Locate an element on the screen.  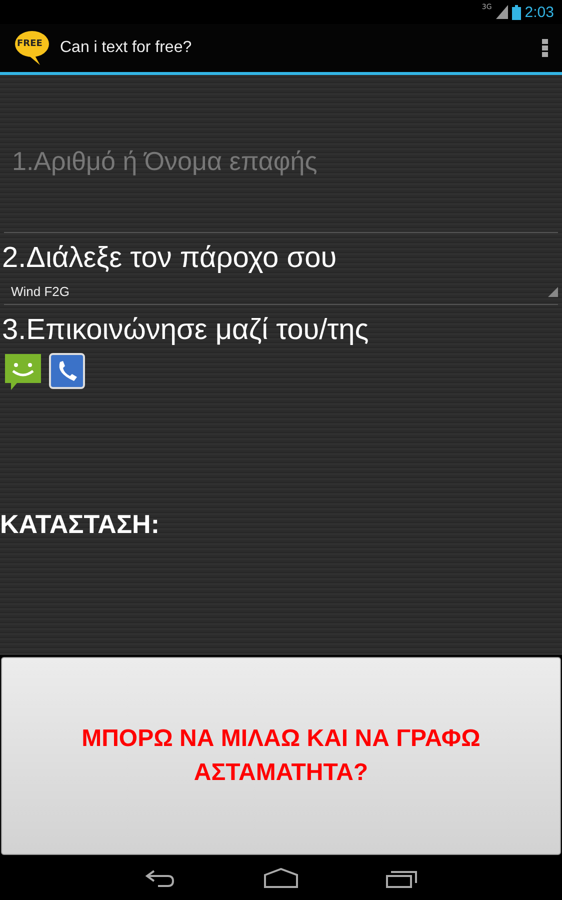
phone-icon is located at coordinates (67, 371).